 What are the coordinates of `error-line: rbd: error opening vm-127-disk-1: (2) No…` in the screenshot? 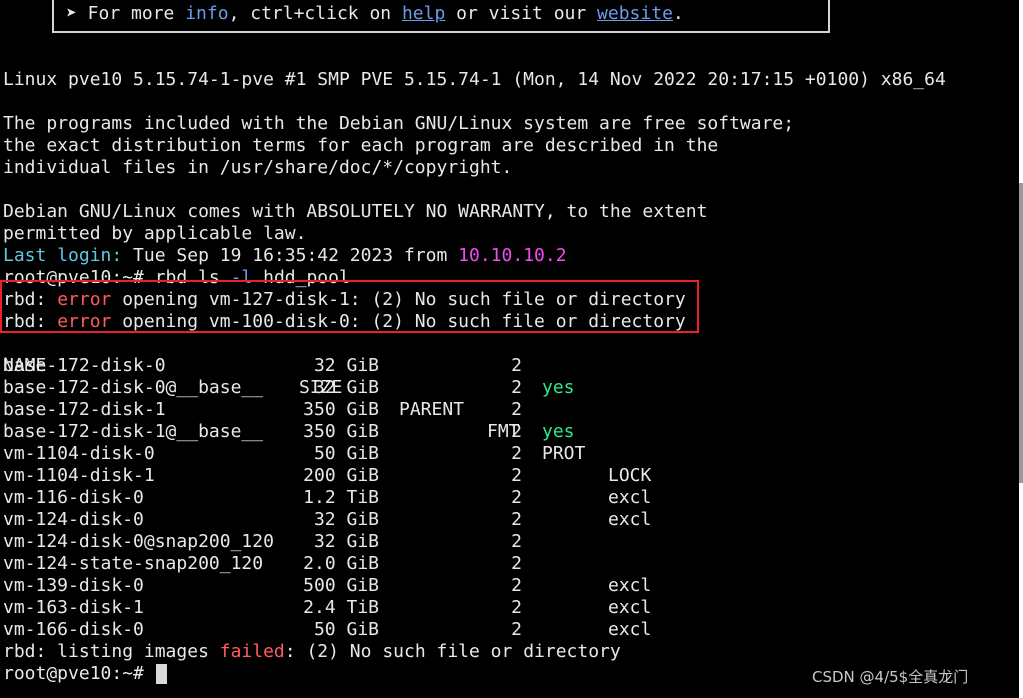 It's located at (344, 300).